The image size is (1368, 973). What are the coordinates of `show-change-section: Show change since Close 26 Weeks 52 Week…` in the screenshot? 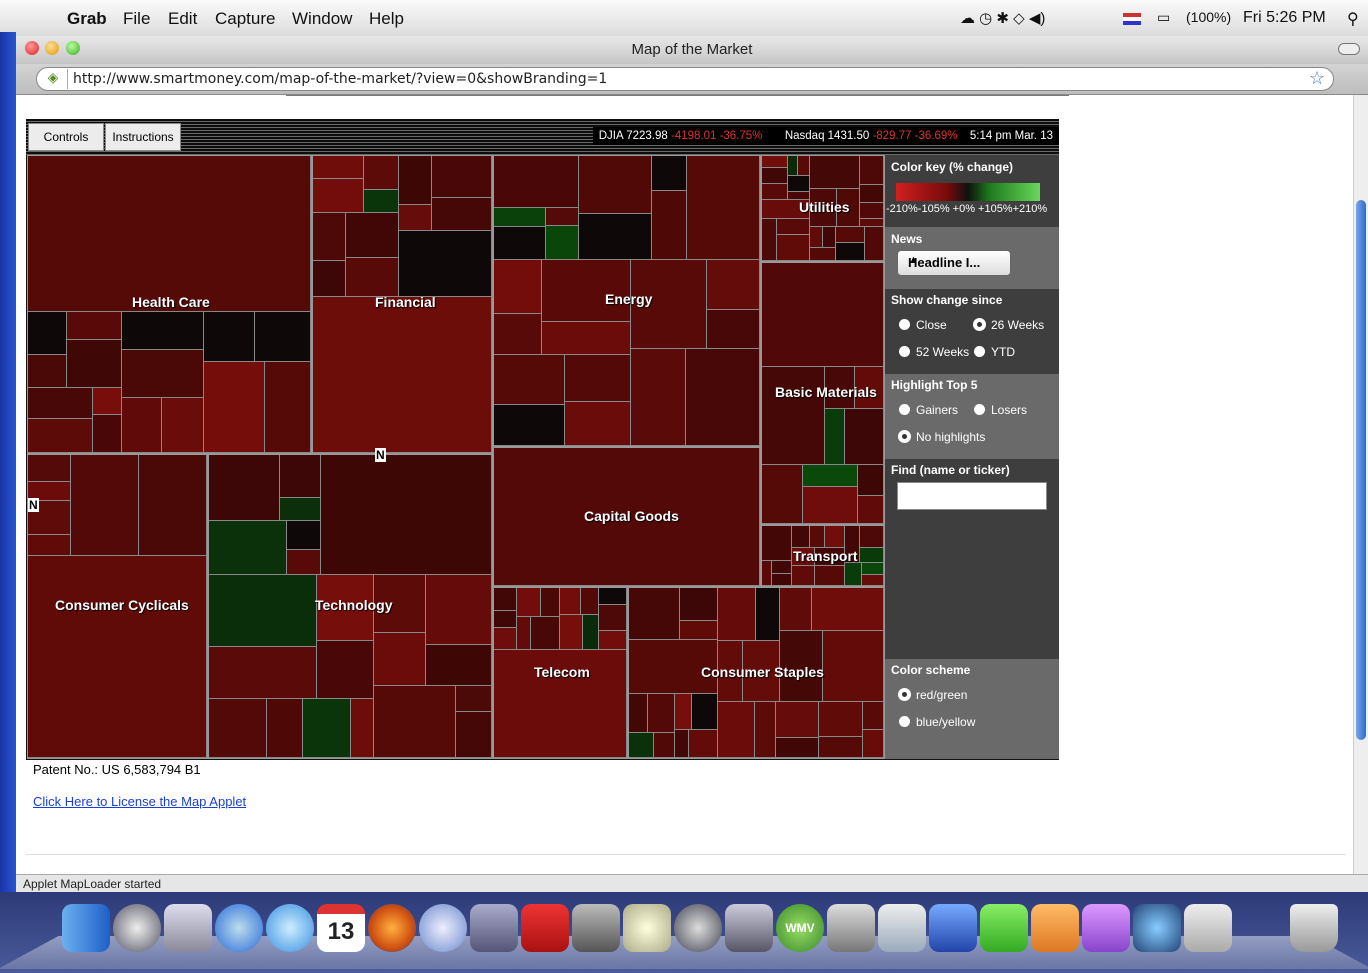 It's located at (972, 331).